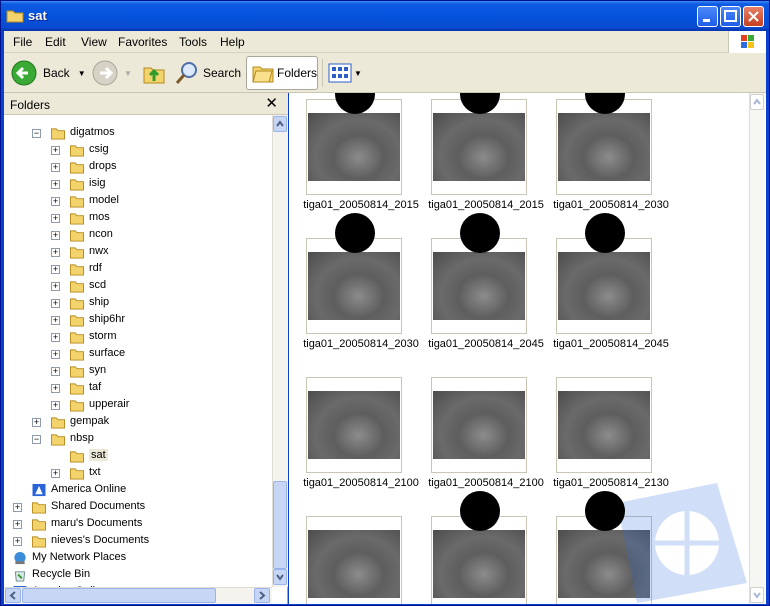 The width and height of the screenshot is (770, 606). I want to click on tree-item-label: syn, so click(98, 370).